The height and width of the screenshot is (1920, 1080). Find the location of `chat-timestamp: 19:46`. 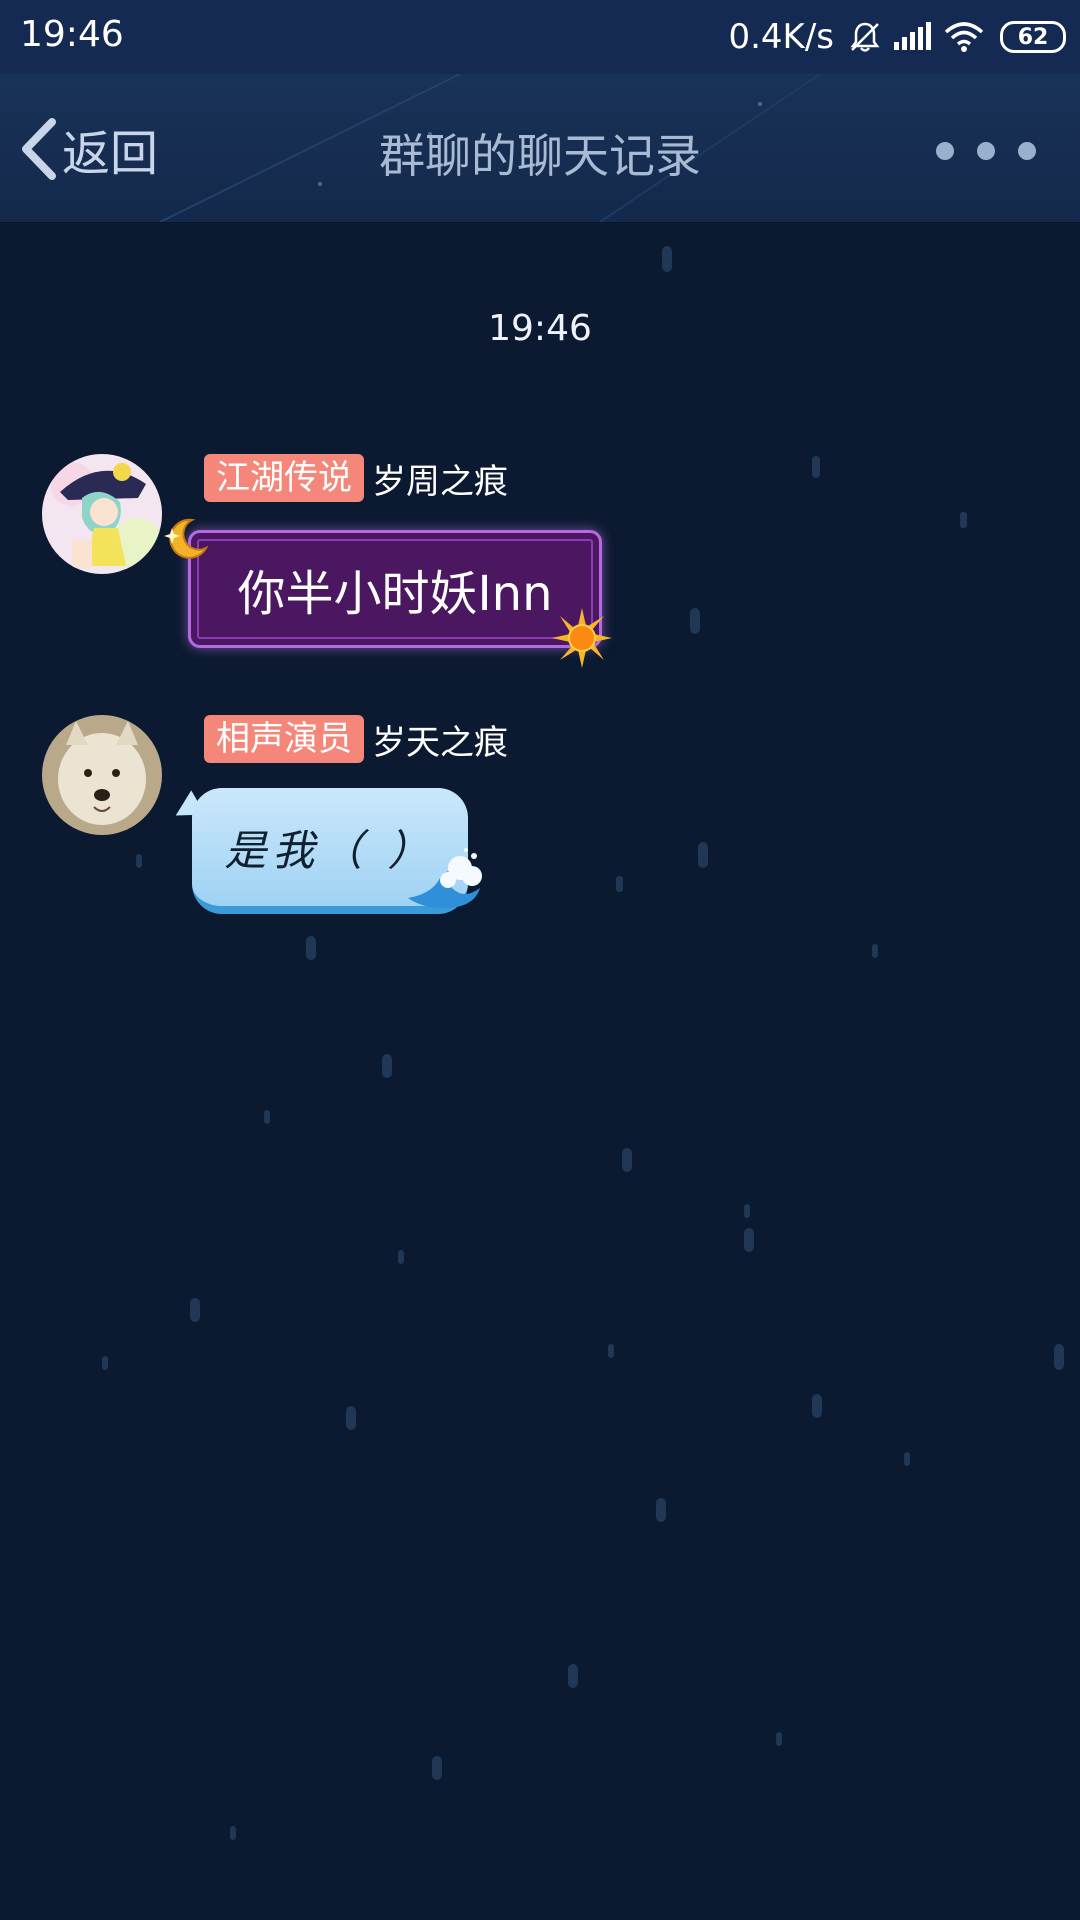

chat-timestamp: 19:46 is located at coordinates (540, 328).